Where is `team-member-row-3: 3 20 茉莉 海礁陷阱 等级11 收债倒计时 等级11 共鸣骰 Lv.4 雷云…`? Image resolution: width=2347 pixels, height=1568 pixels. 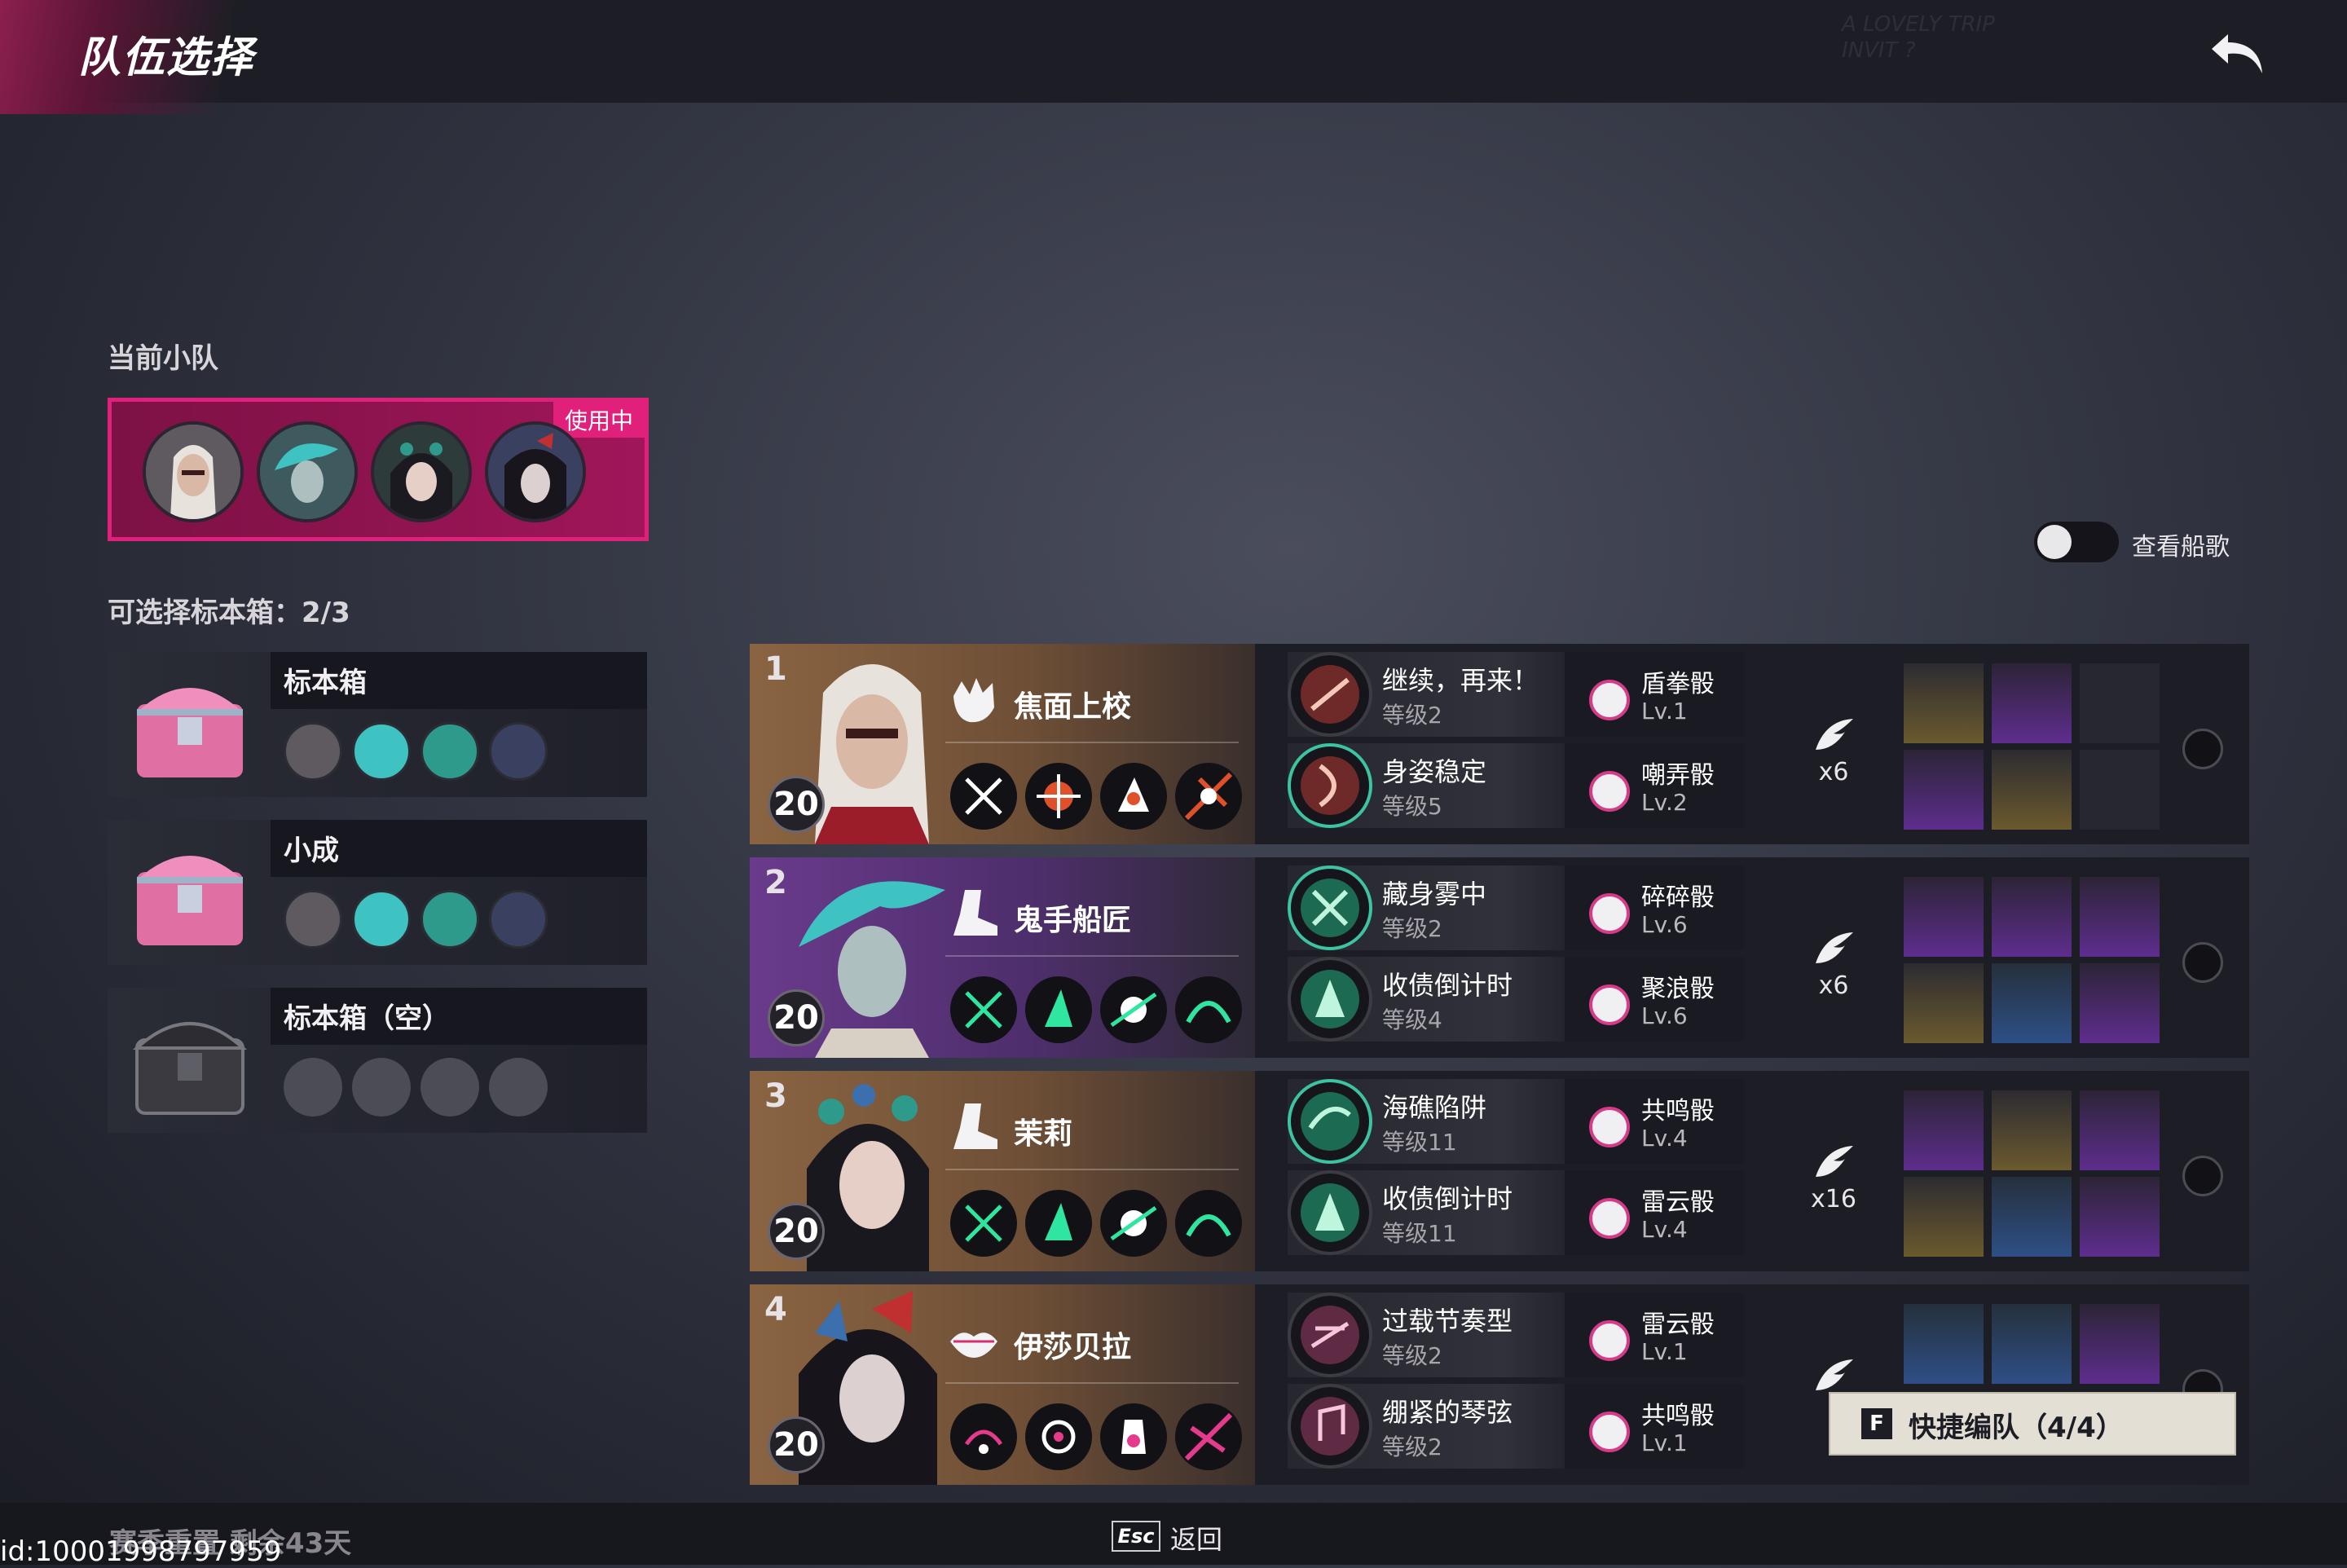
team-member-row-3: 3 20 茉莉 海礁陷阱 等级11 收债倒计时 等级11 共鸣骰 Lv.4 雷云… is located at coordinates (1499, 1171).